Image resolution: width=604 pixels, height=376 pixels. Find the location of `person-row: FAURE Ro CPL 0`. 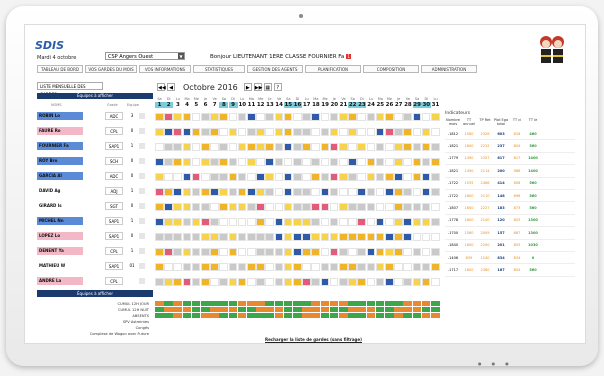

person-row: FAURE Ro CPL 0 is located at coordinates (95, 131).